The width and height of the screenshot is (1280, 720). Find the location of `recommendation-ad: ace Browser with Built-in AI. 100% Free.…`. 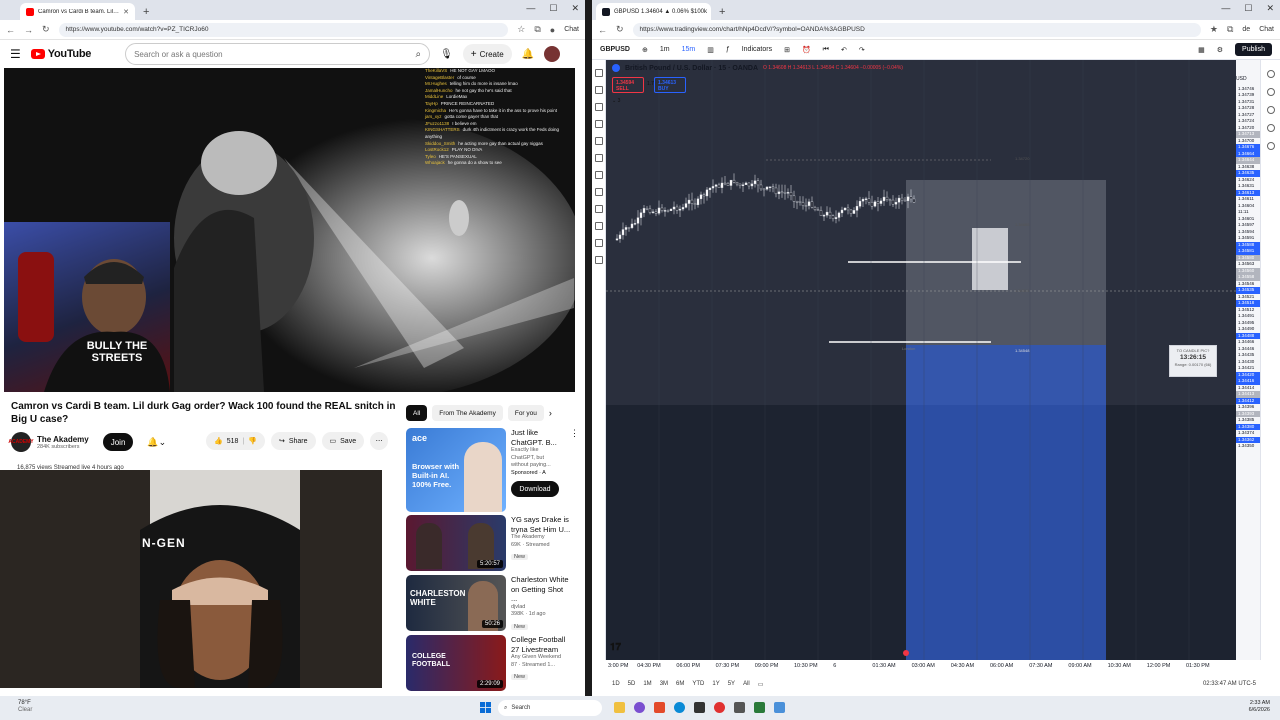

recommendation-ad: ace Browser with Built-in AI. 100% Free.… is located at coordinates (492, 470).